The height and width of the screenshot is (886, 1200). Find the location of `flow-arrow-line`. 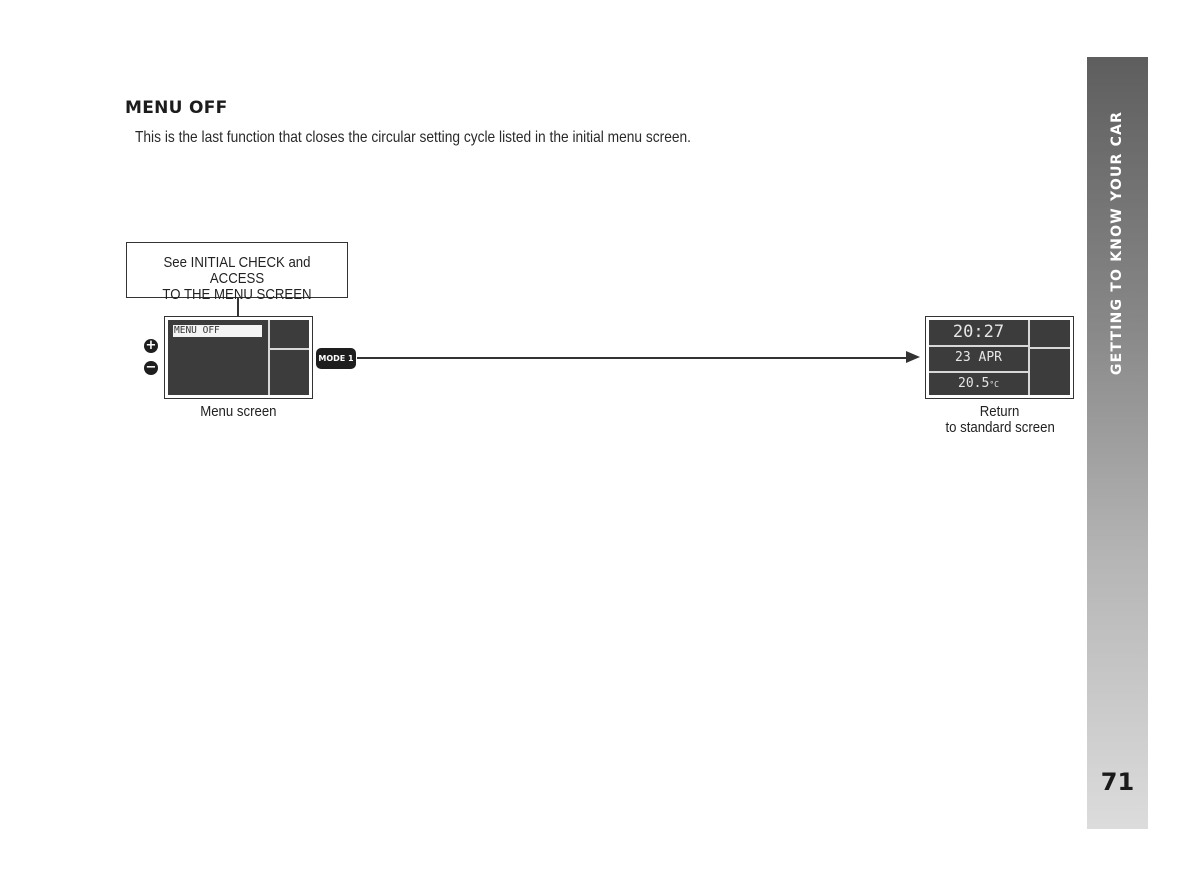

flow-arrow-line is located at coordinates (633, 358).